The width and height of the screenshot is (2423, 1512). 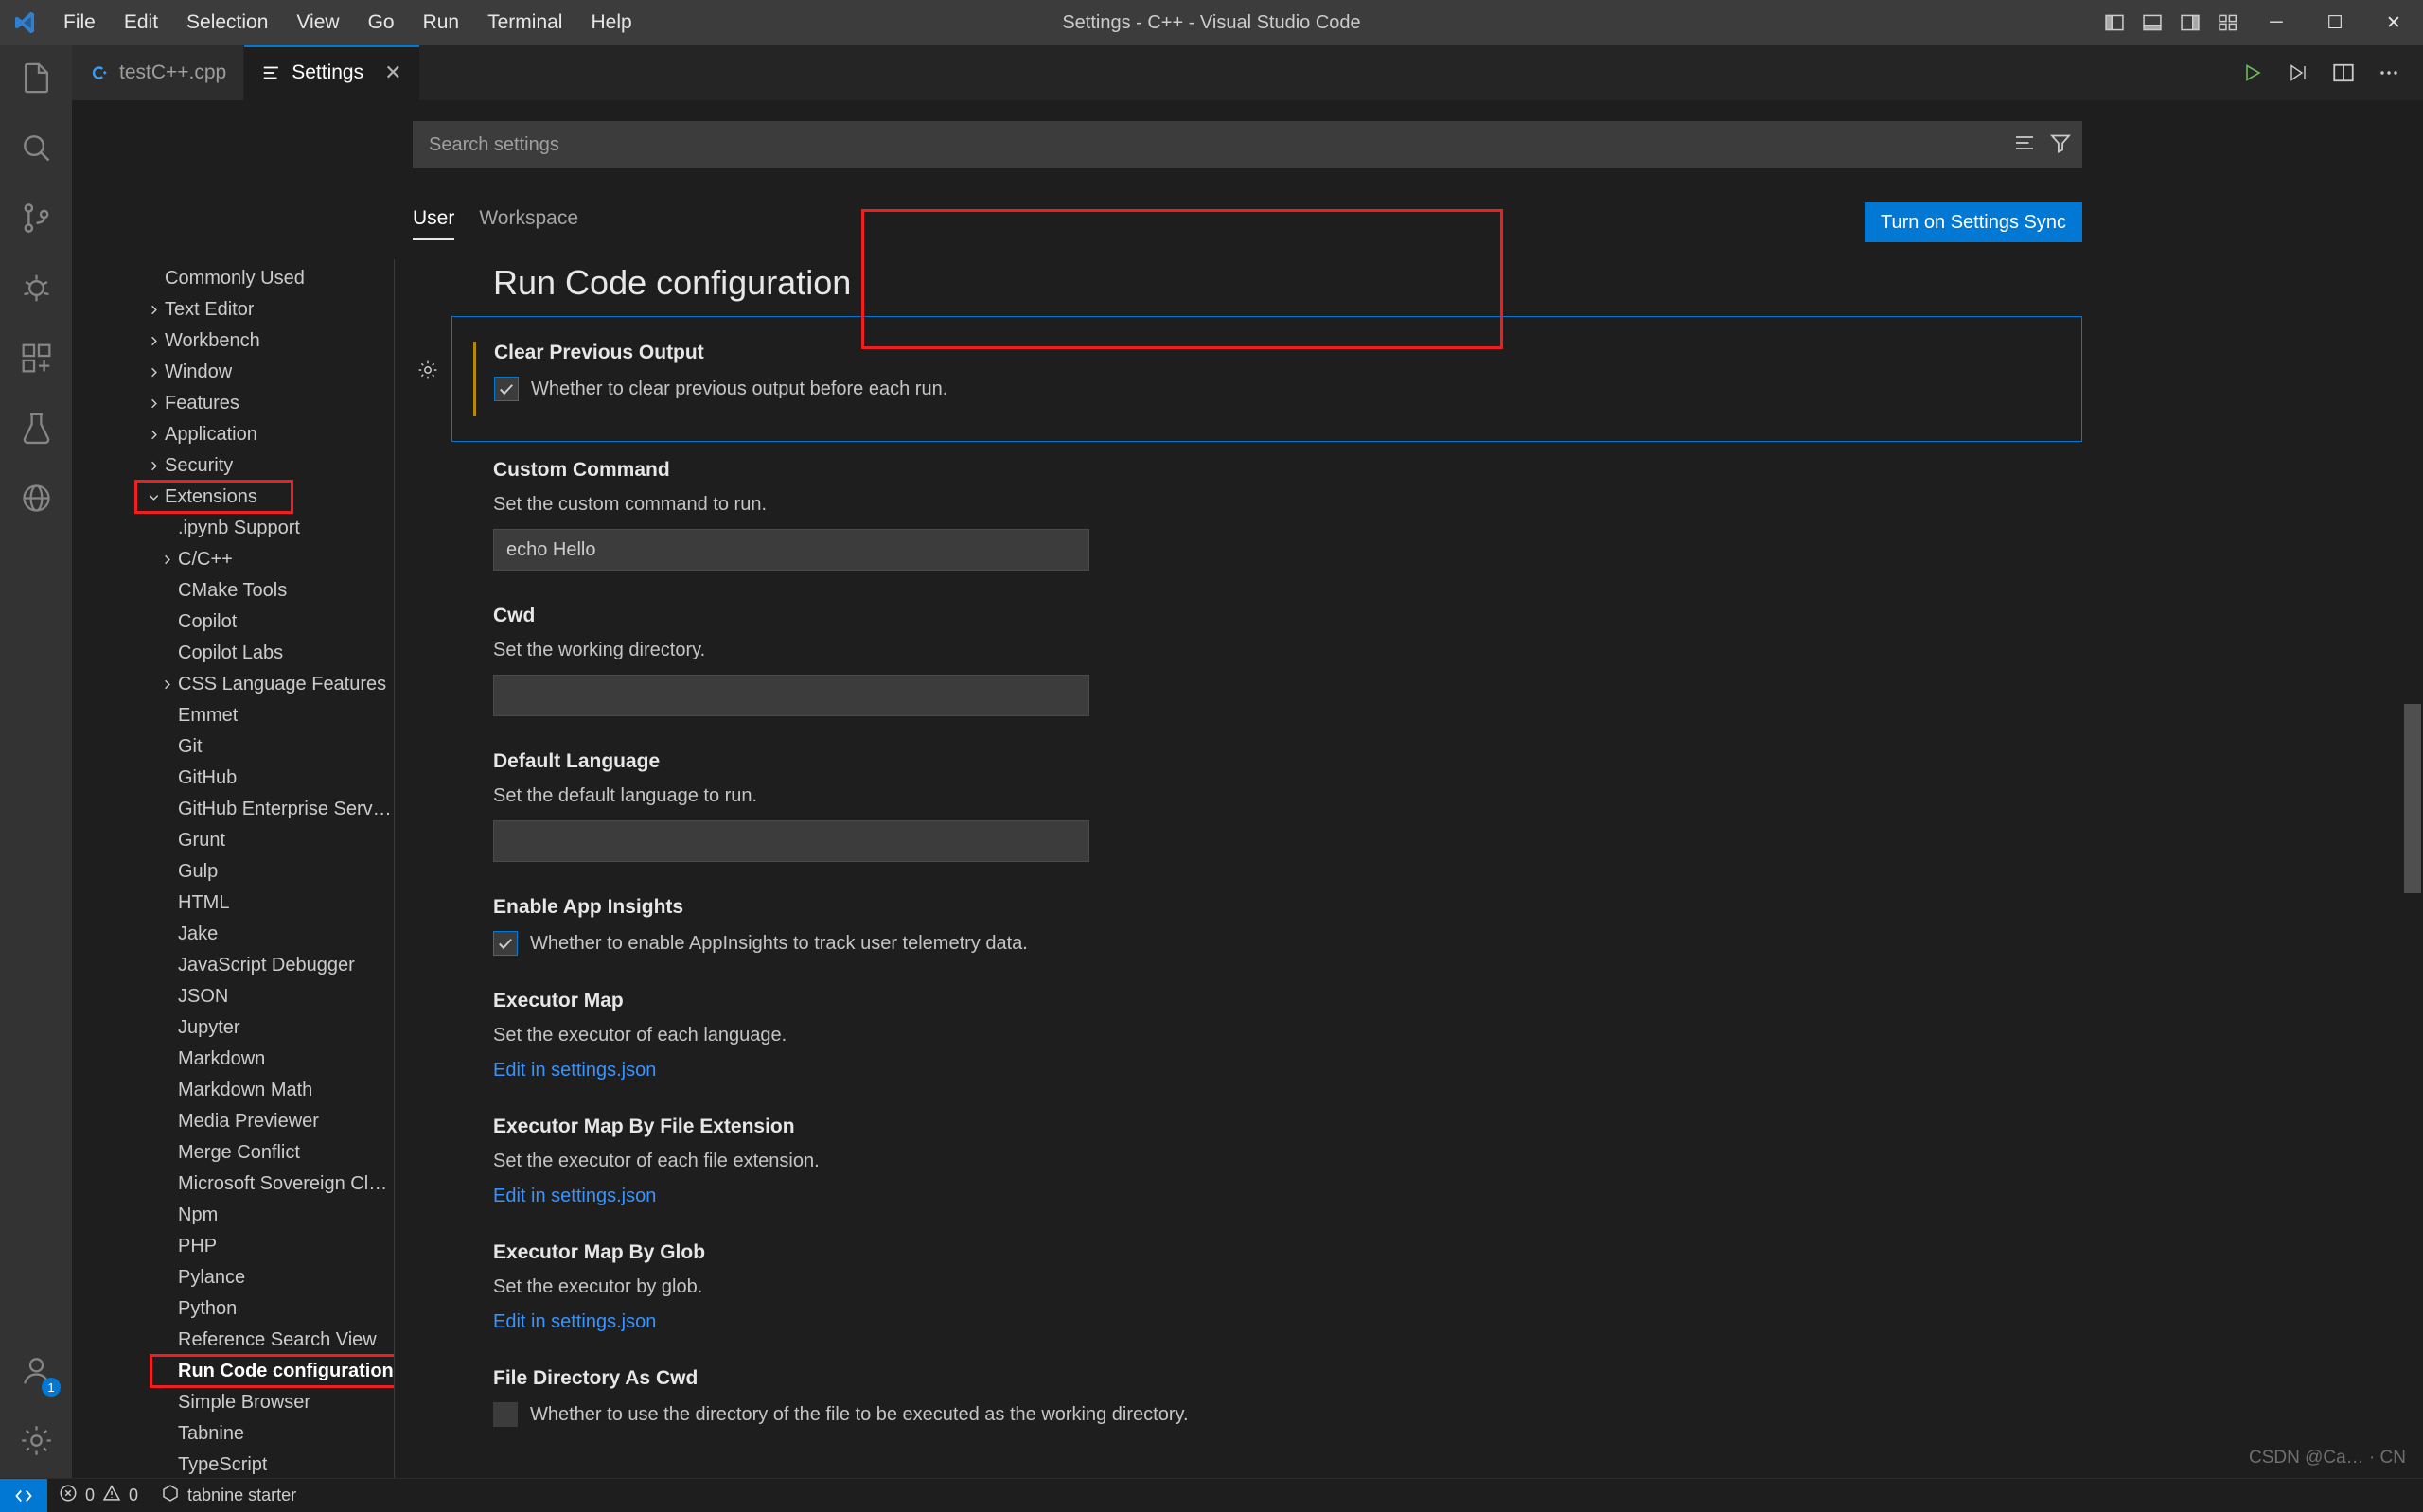 What do you see at coordinates (268, 904) in the screenshot?
I see `settings-toc-item: HTML` at bounding box center [268, 904].